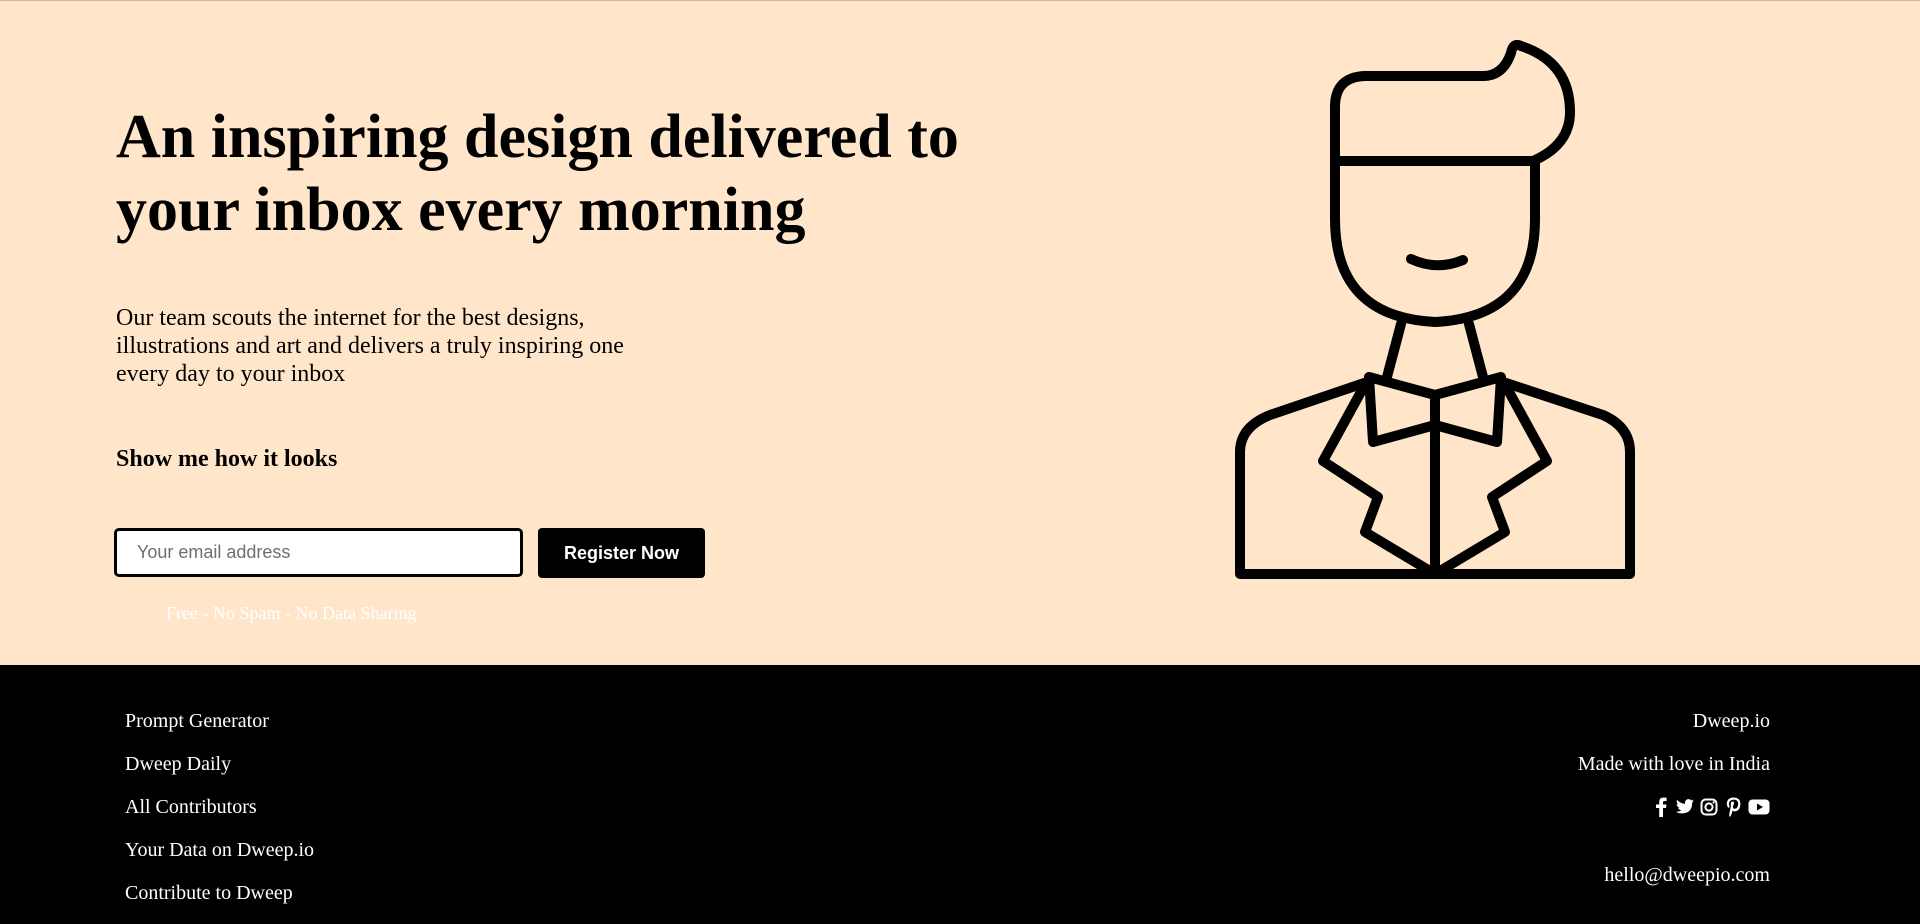  I want to click on footer-tagline: Made with love in India, so click(1673, 764).